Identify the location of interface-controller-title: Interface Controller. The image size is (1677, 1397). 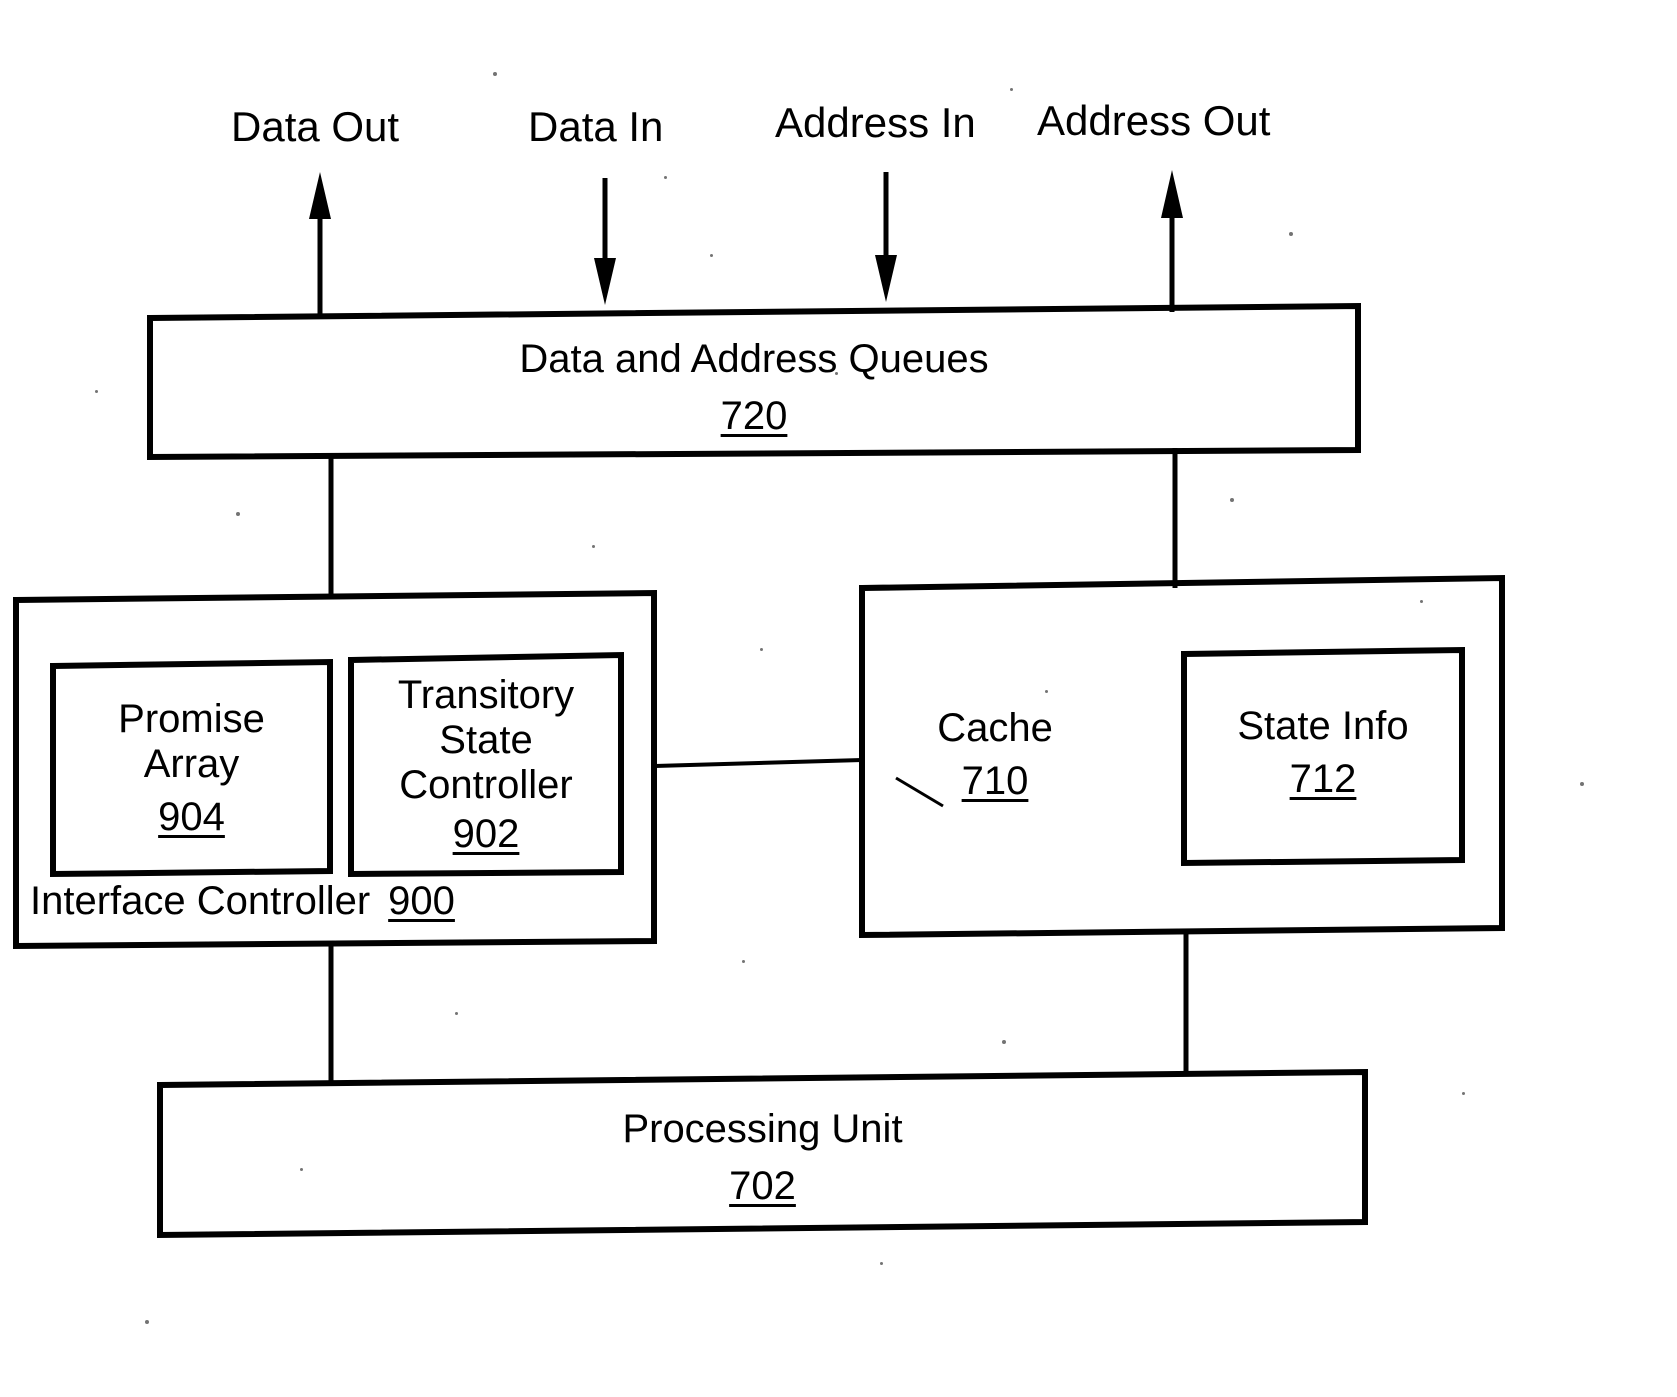
(200, 901).